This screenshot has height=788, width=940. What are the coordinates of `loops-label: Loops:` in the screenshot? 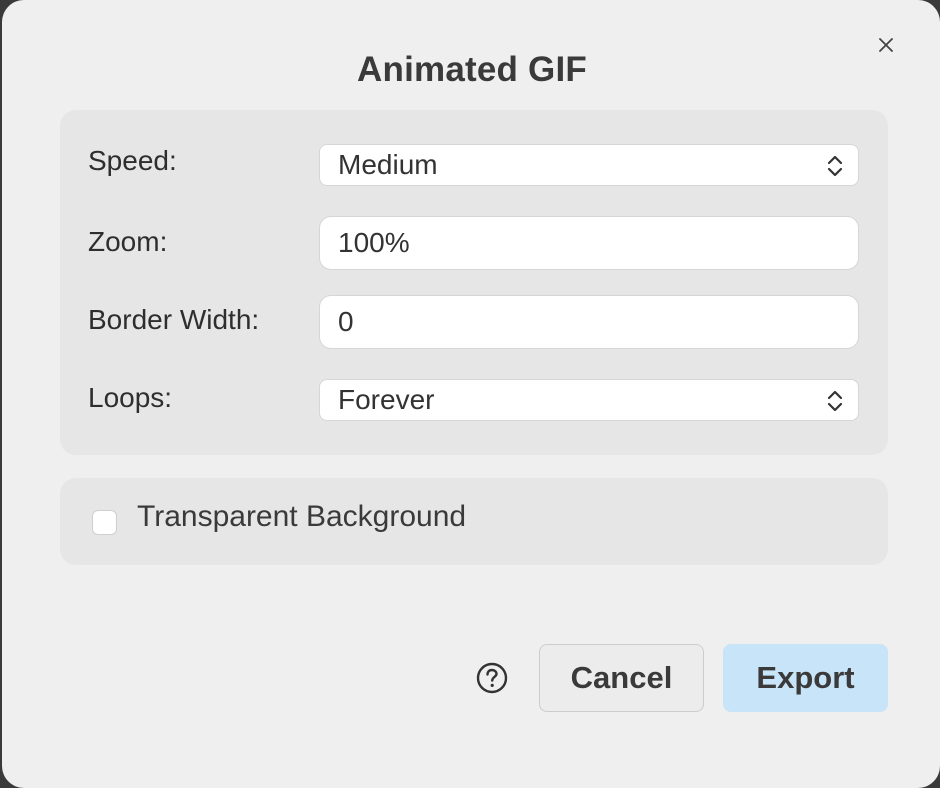 It's located at (130, 397).